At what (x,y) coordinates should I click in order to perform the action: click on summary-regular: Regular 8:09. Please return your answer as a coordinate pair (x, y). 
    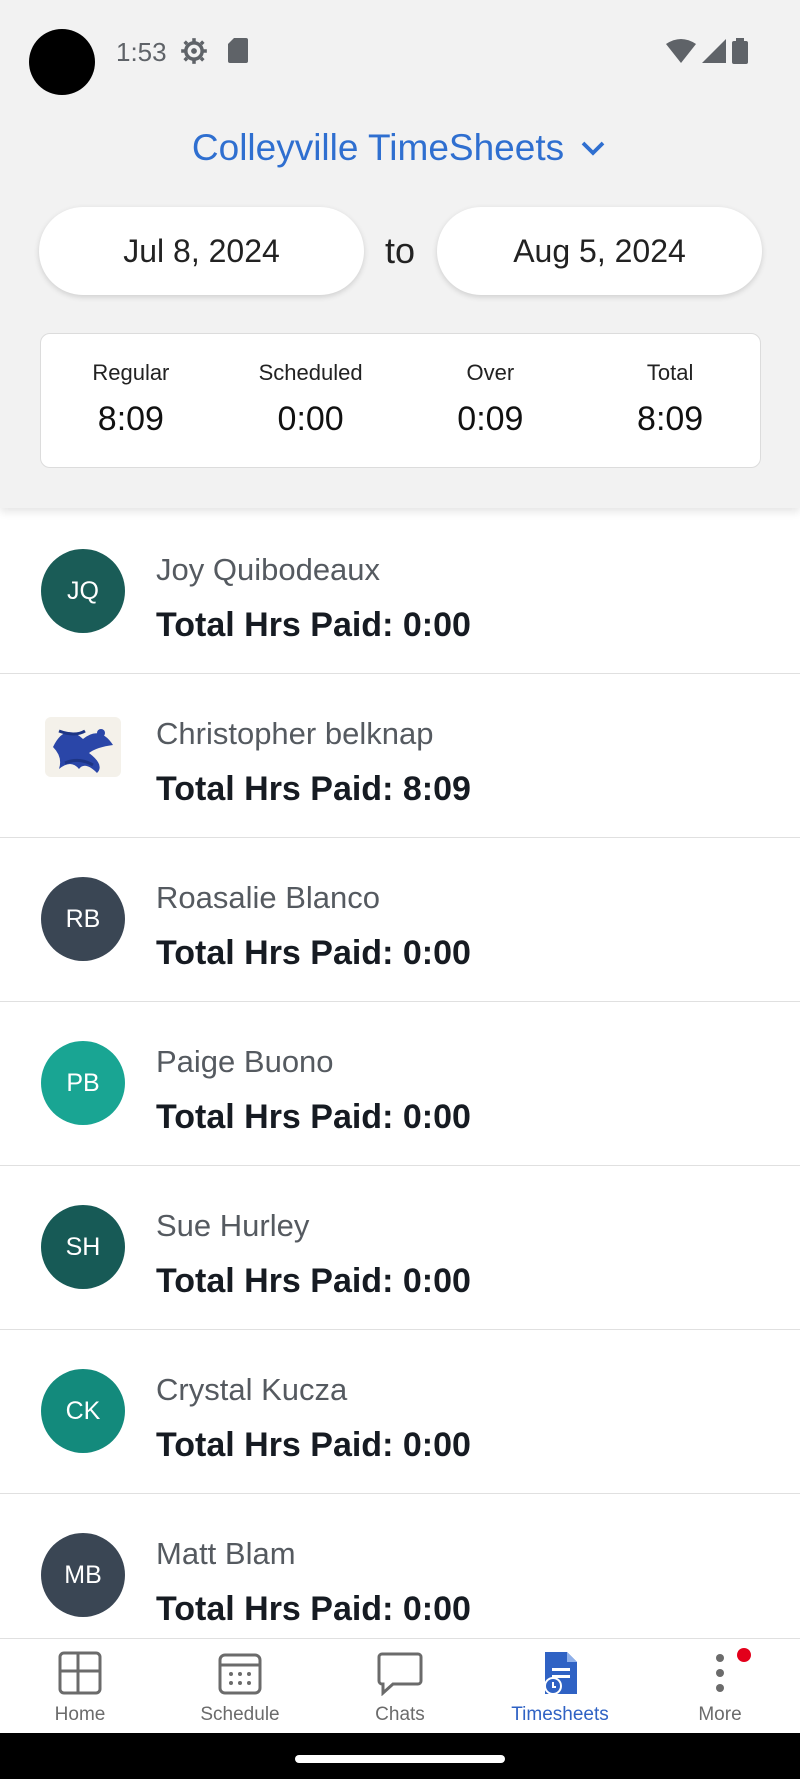
    Looking at the image, I should click on (131, 400).